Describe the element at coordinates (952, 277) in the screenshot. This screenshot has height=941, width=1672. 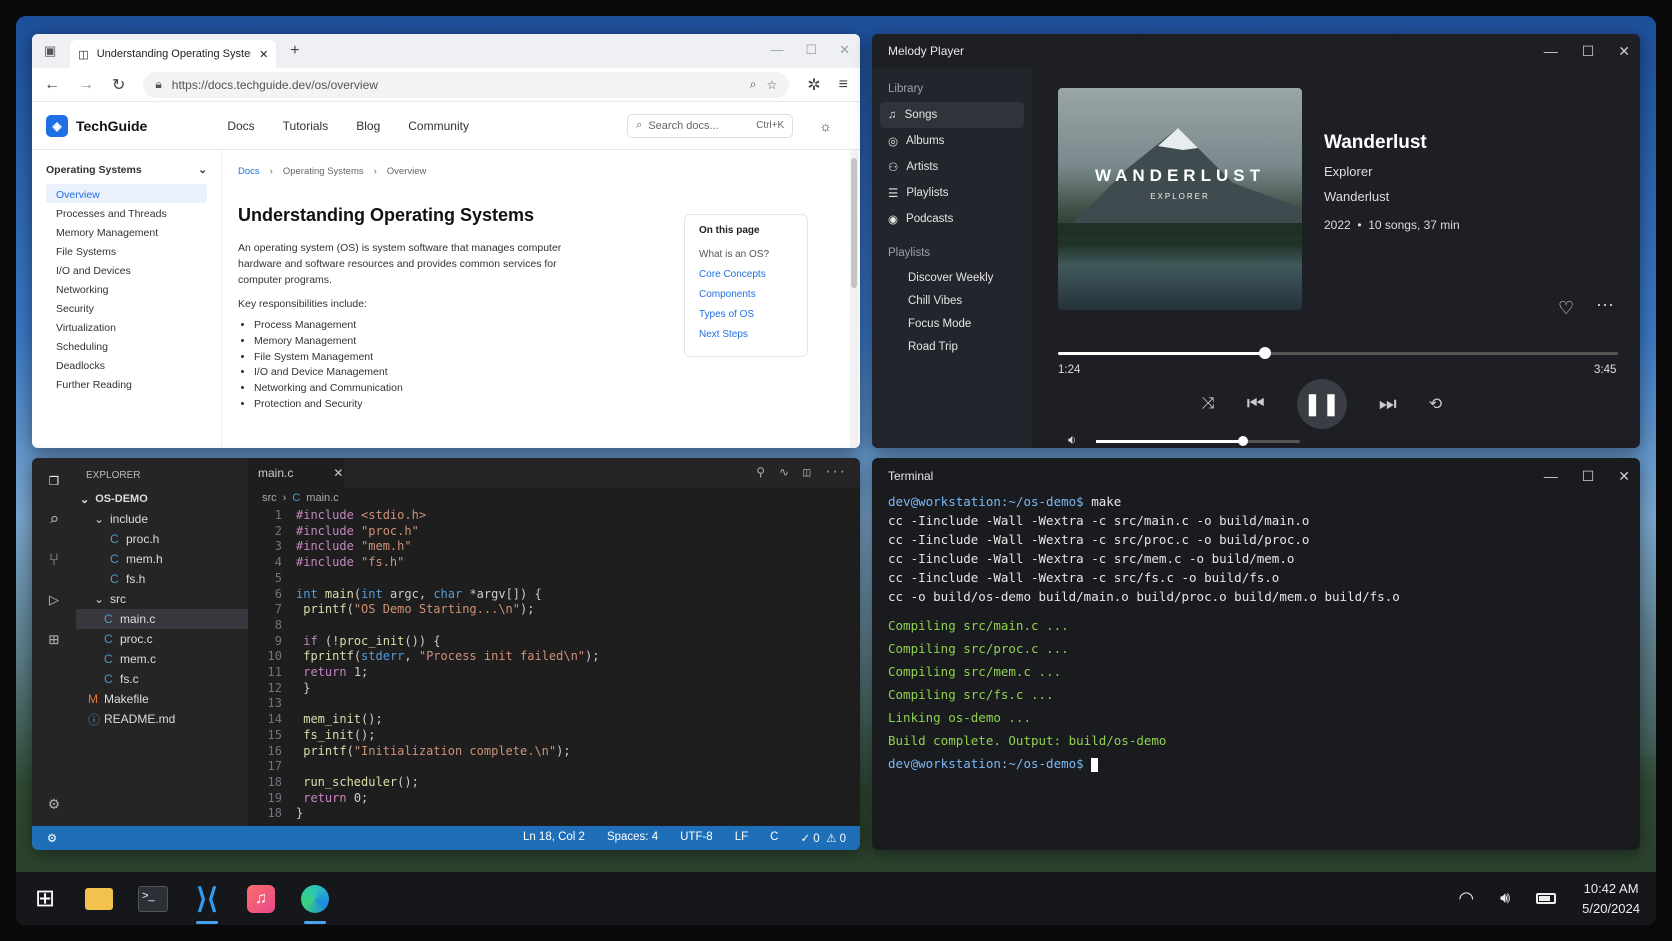
I see `playlist-item: Discover Weekly` at that location.